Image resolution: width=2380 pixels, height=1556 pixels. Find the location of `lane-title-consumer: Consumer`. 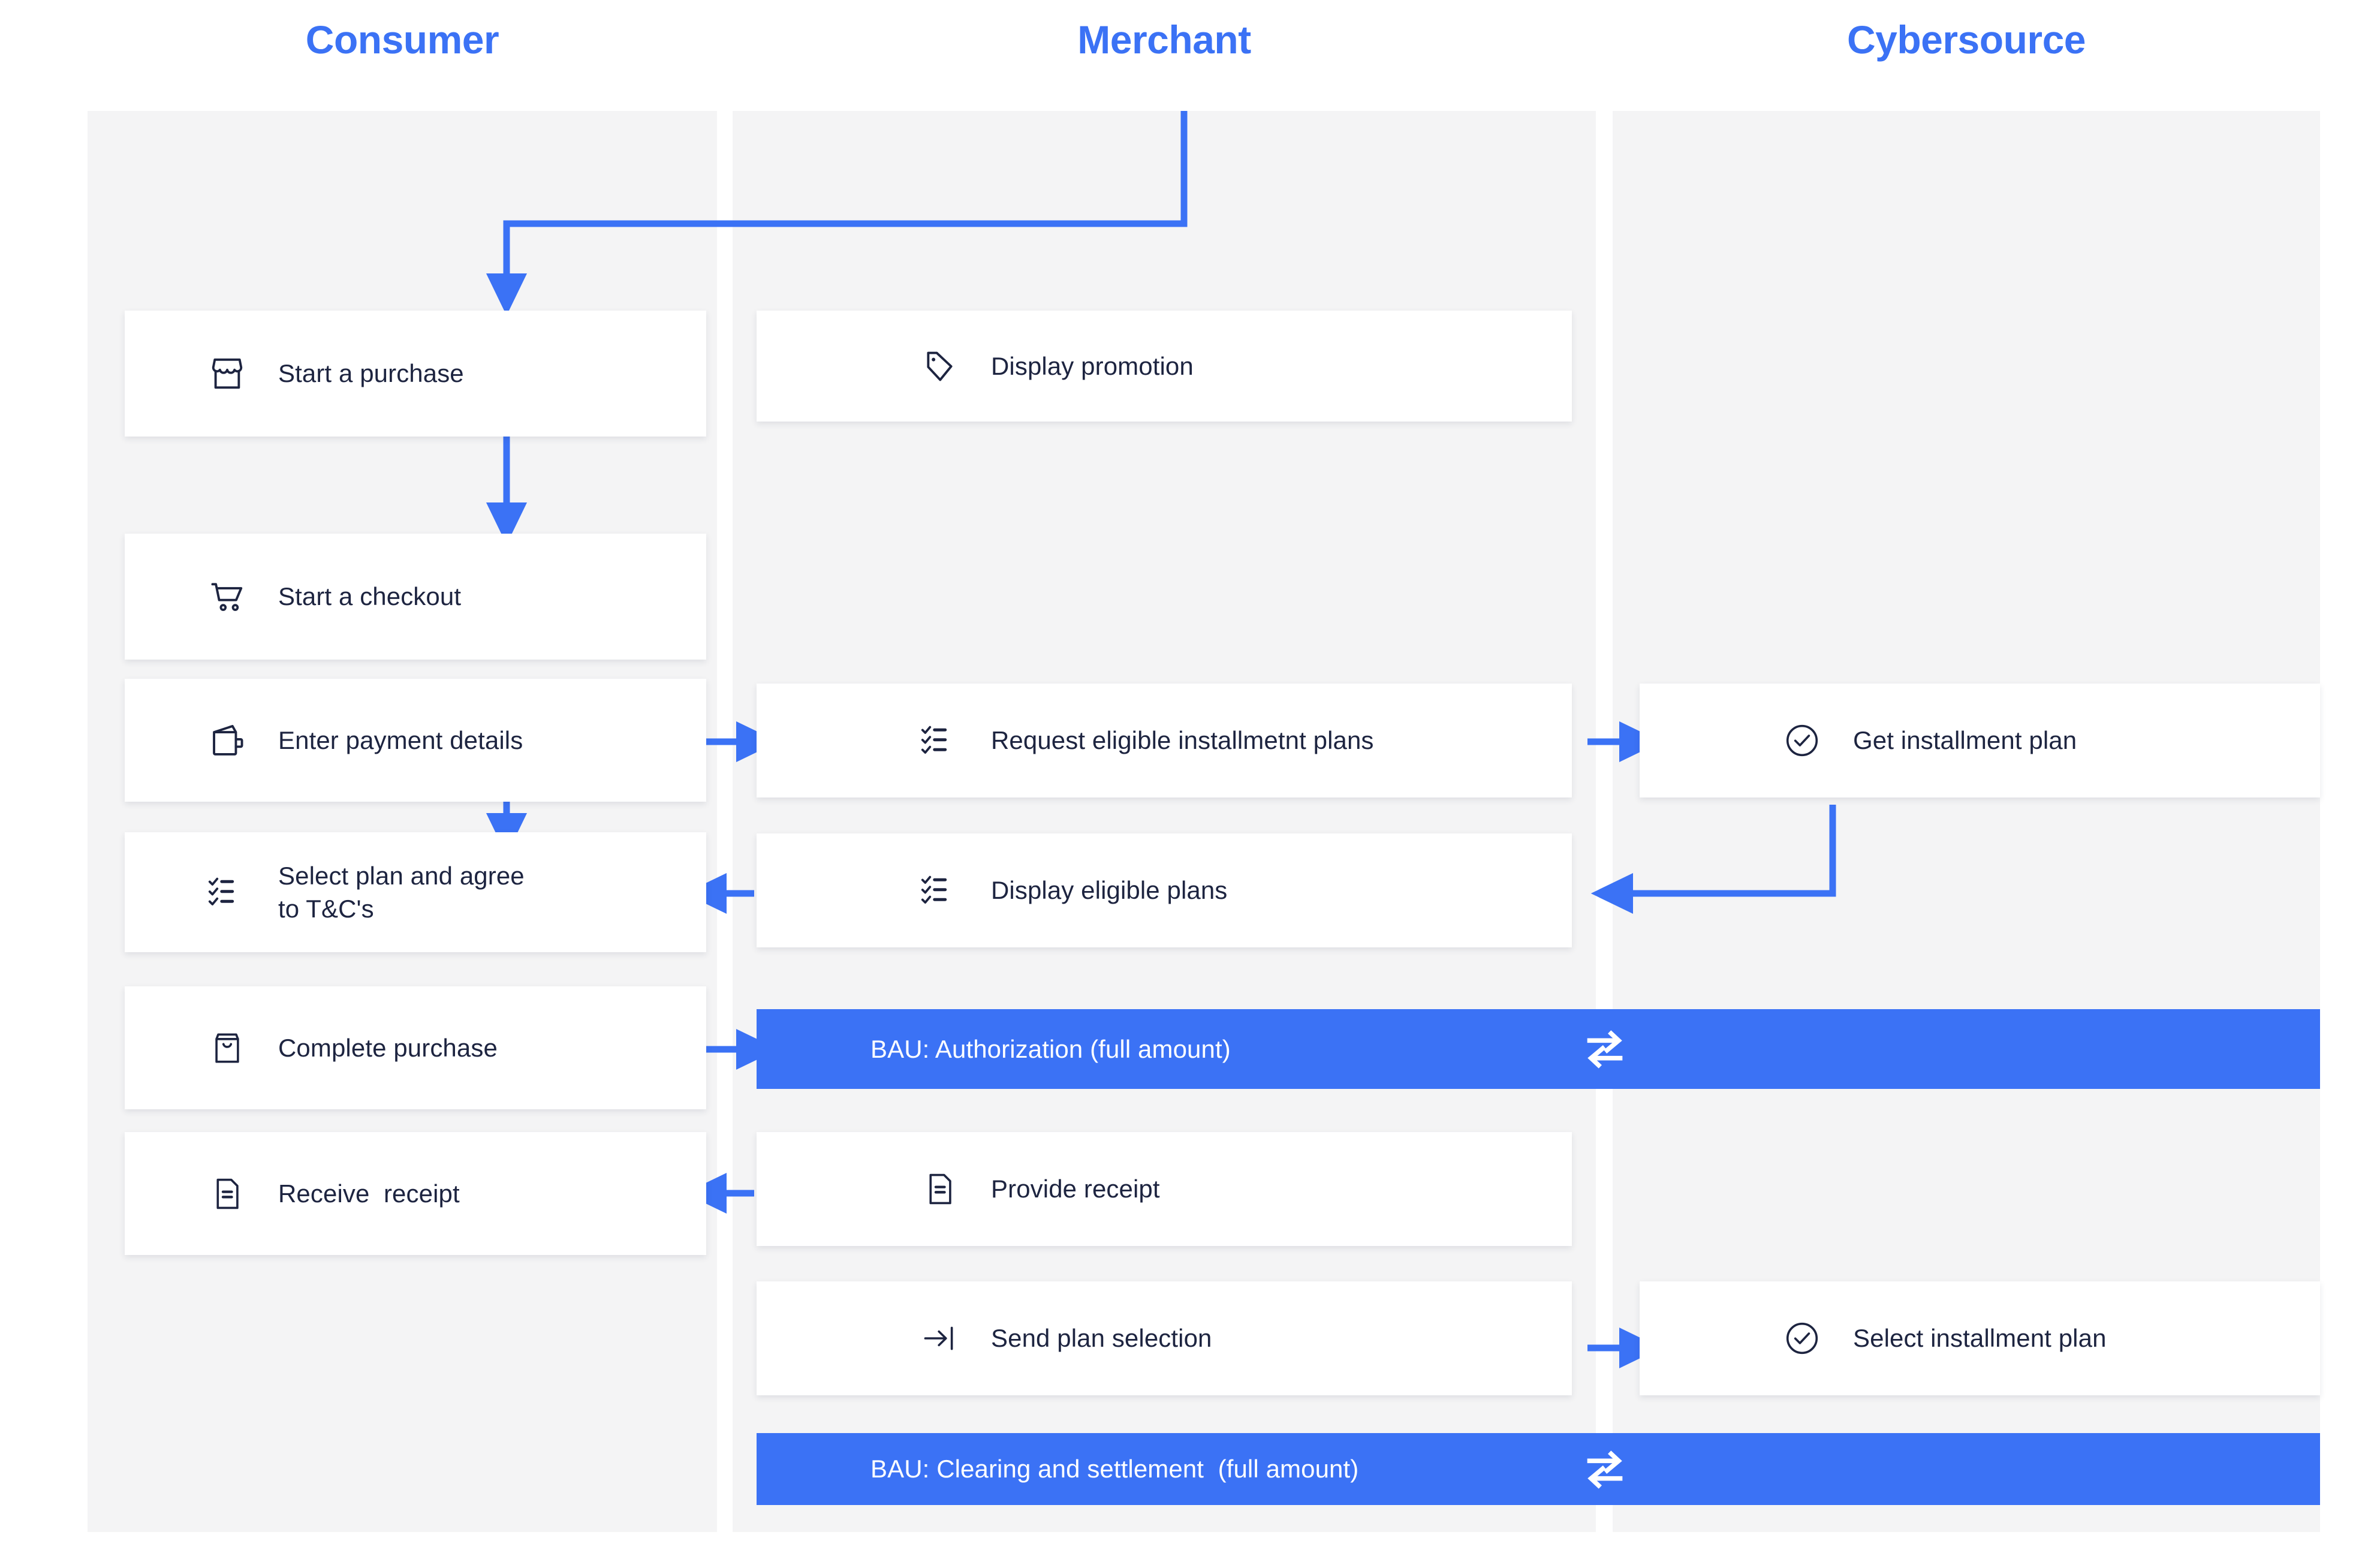

lane-title-consumer: Consumer is located at coordinates (402, 39).